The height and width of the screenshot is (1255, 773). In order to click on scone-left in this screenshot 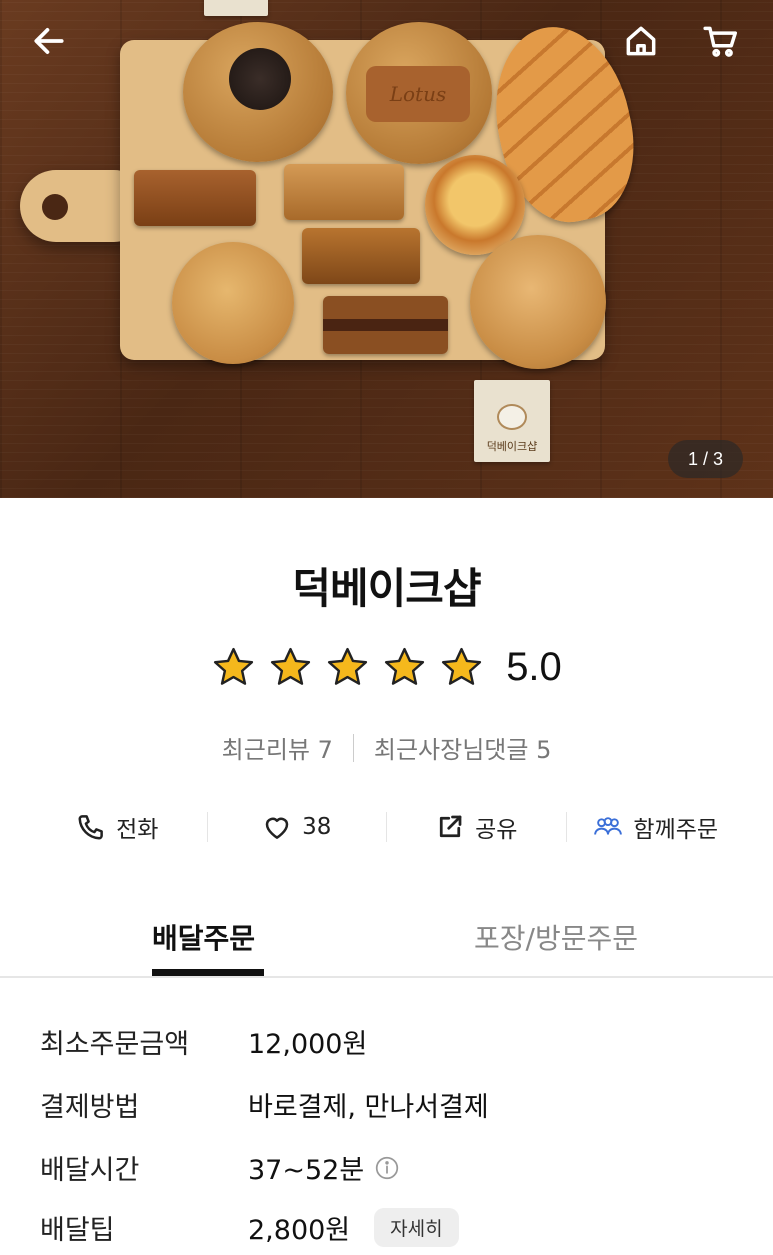, I will do `click(233, 303)`.